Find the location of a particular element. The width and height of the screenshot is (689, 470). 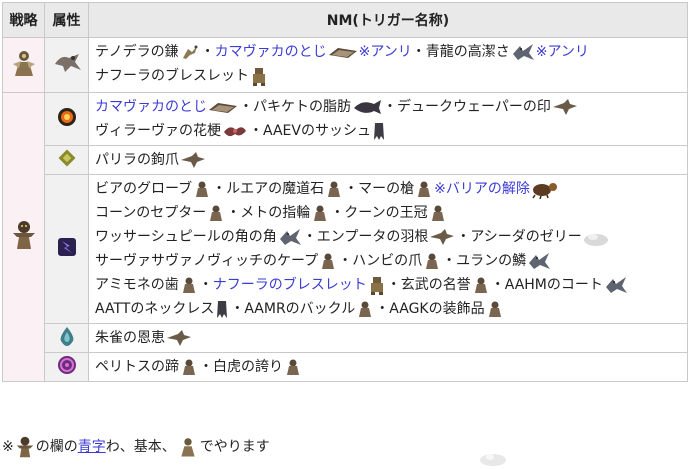

nm-line: ワッサーシュピールの角の角 ・エンプータの羽根 ・アシーダのゼリー is located at coordinates (388, 237).